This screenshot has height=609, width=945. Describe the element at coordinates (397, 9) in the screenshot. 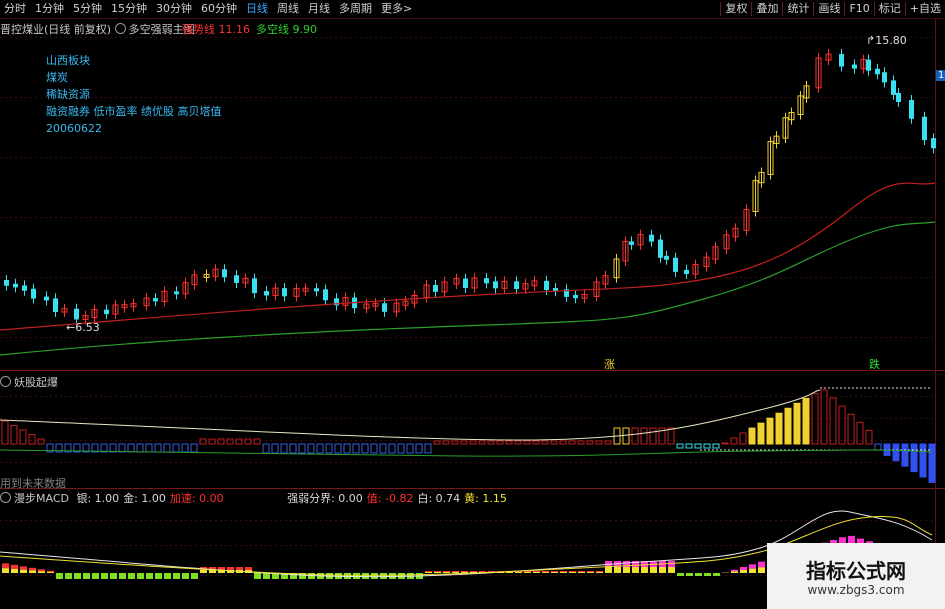

I see `tab-period-10: 更多>` at that location.